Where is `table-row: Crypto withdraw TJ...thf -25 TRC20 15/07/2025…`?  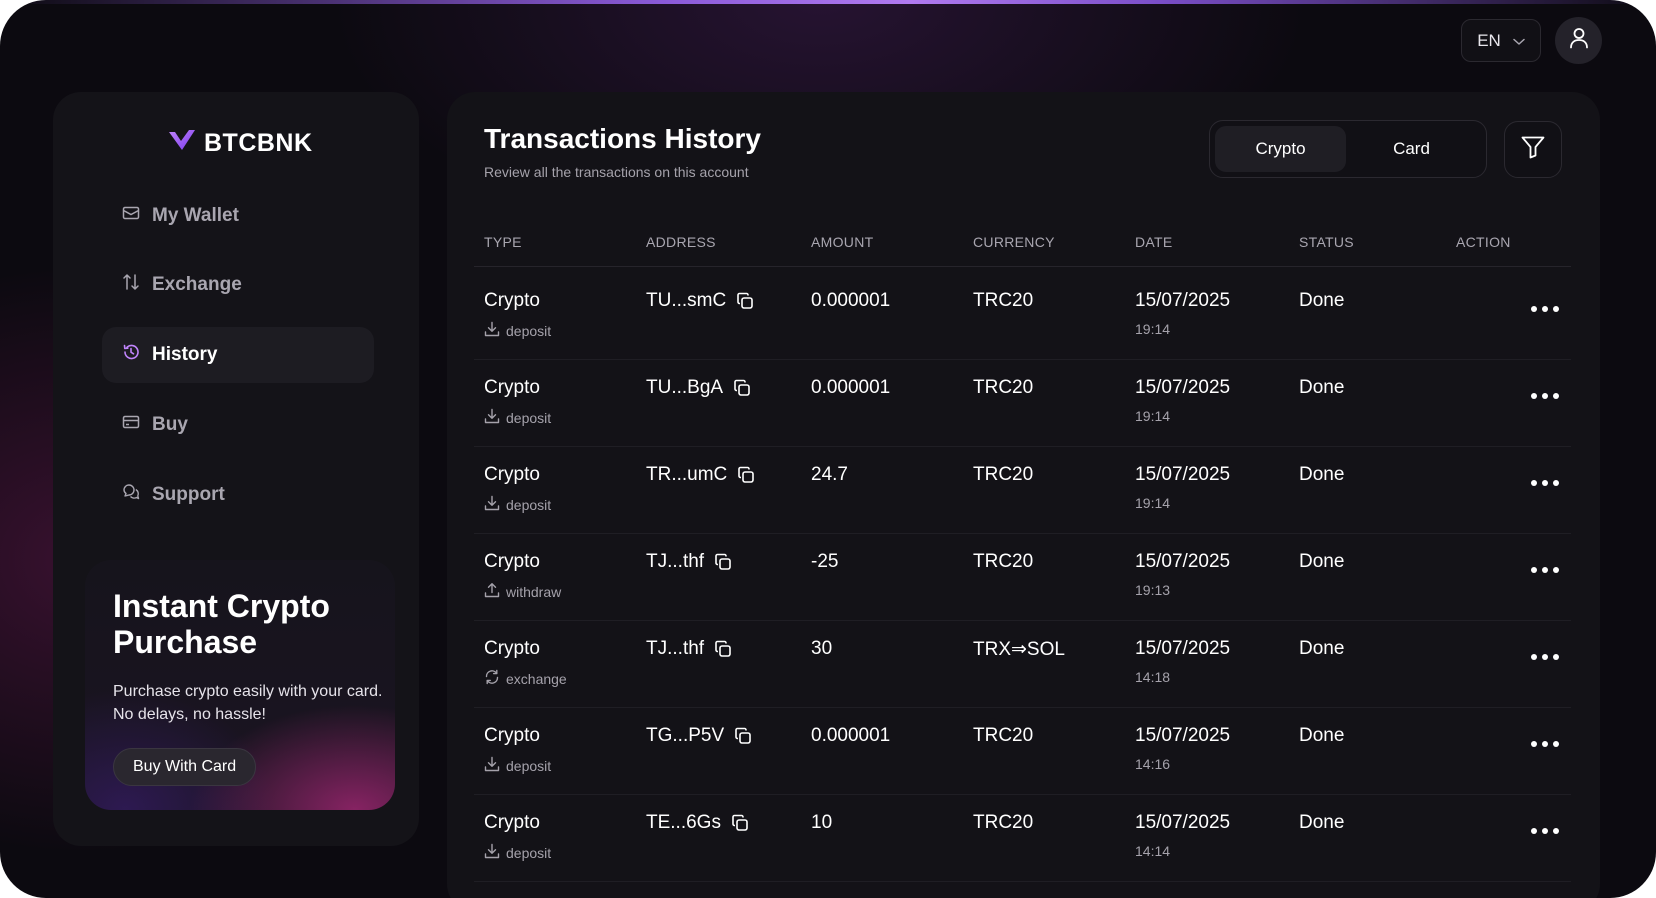
table-row: Crypto withdraw TJ...thf -25 TRC20 15/07/2025… is located at coordinates (1022, 575).